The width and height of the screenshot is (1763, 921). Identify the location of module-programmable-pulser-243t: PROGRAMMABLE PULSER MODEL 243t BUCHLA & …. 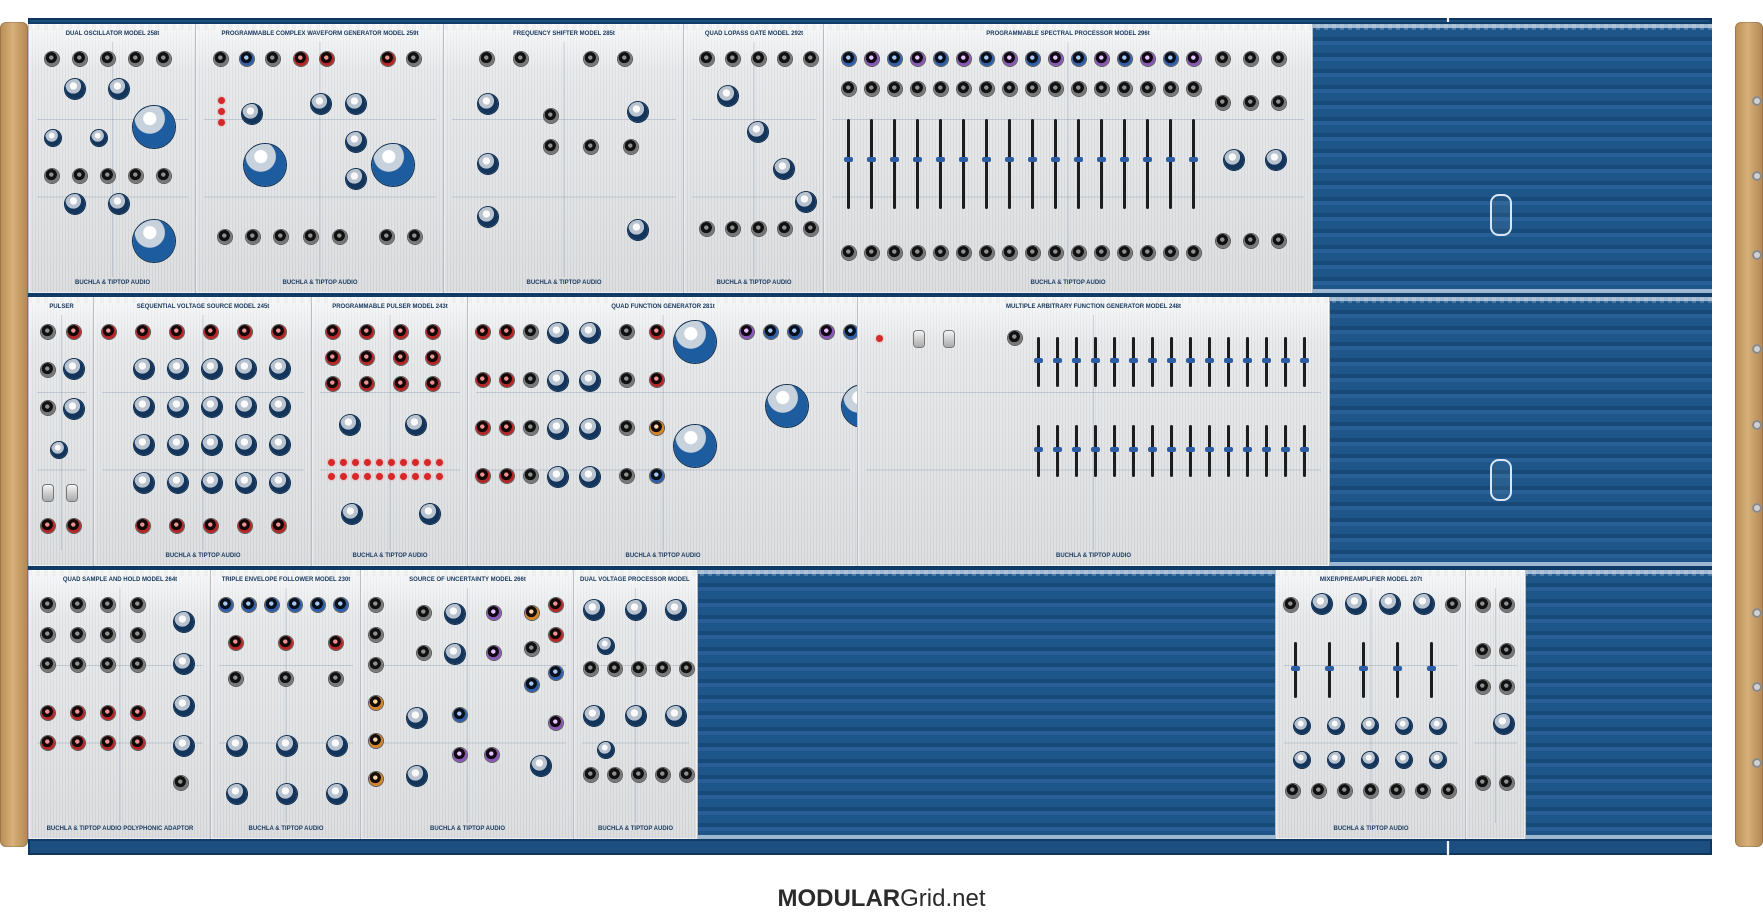
(390, 431).